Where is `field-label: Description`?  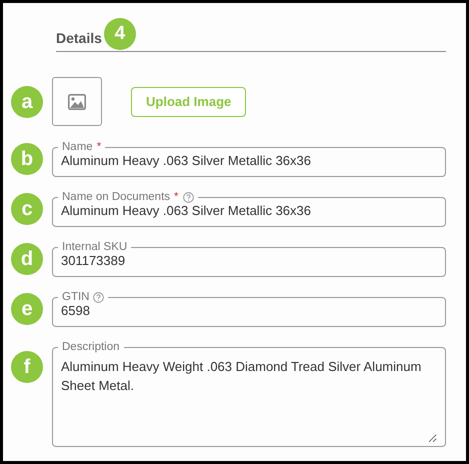
field-label: Description is located at coordinates (91, 347).